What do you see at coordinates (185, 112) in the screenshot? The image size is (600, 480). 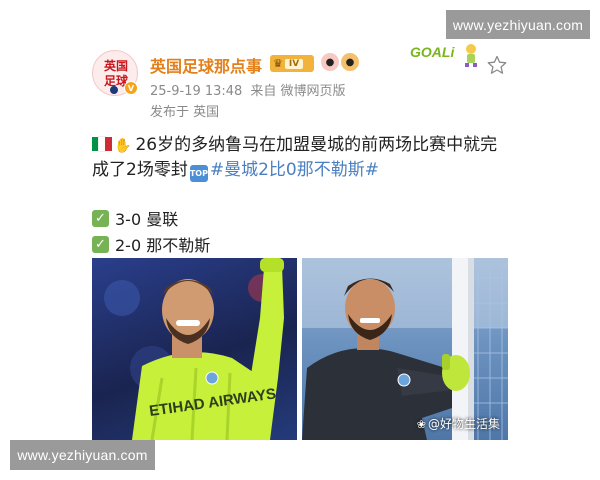 I see `post-location: 发布于 英国` at bounding box center [185, 112].